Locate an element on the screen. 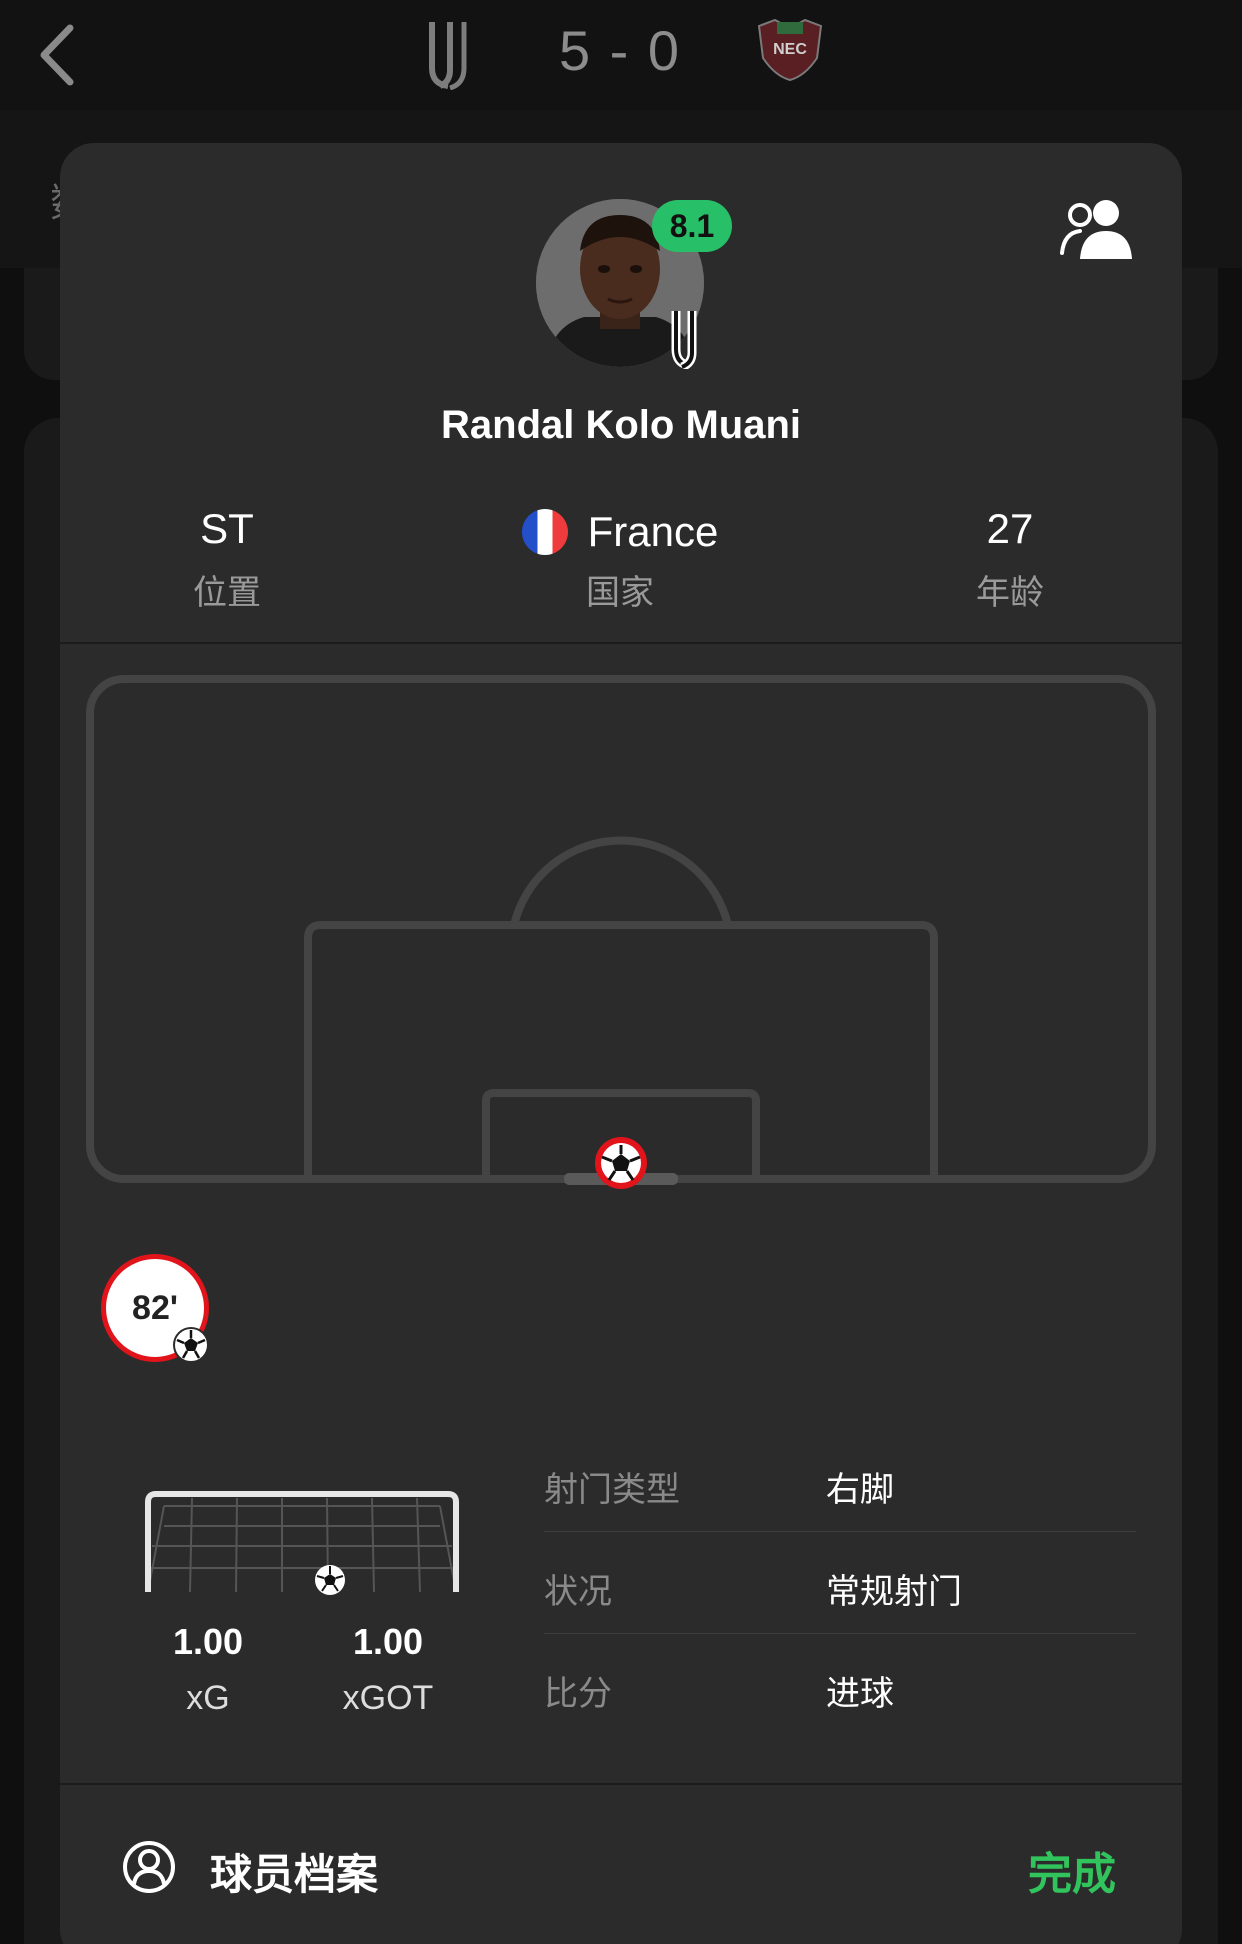 The image size is (1242, 1944). shot-detail-key: 射门类型 is located at coordinates (612, 1490).